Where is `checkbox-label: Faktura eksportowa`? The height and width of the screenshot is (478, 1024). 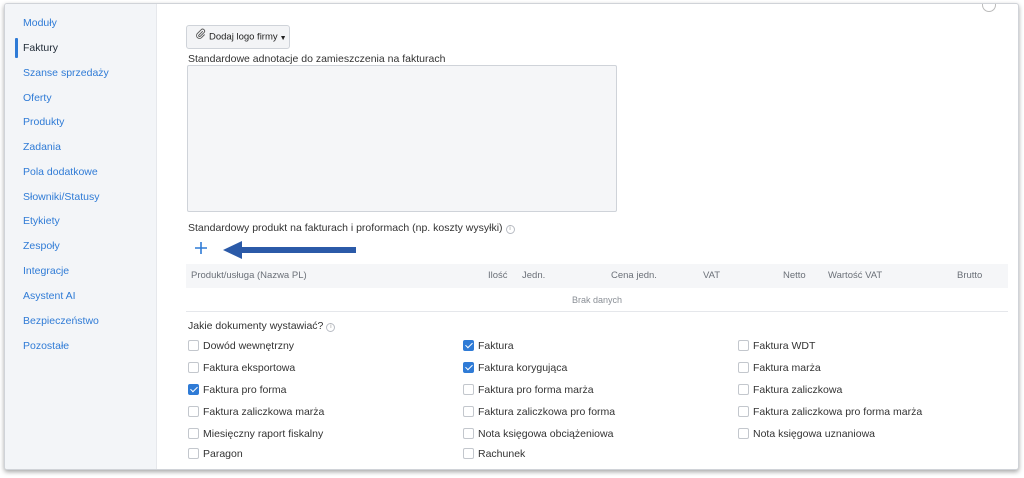
checkbox-label: Faktura eksportowa is located at coordinates (249, 368).